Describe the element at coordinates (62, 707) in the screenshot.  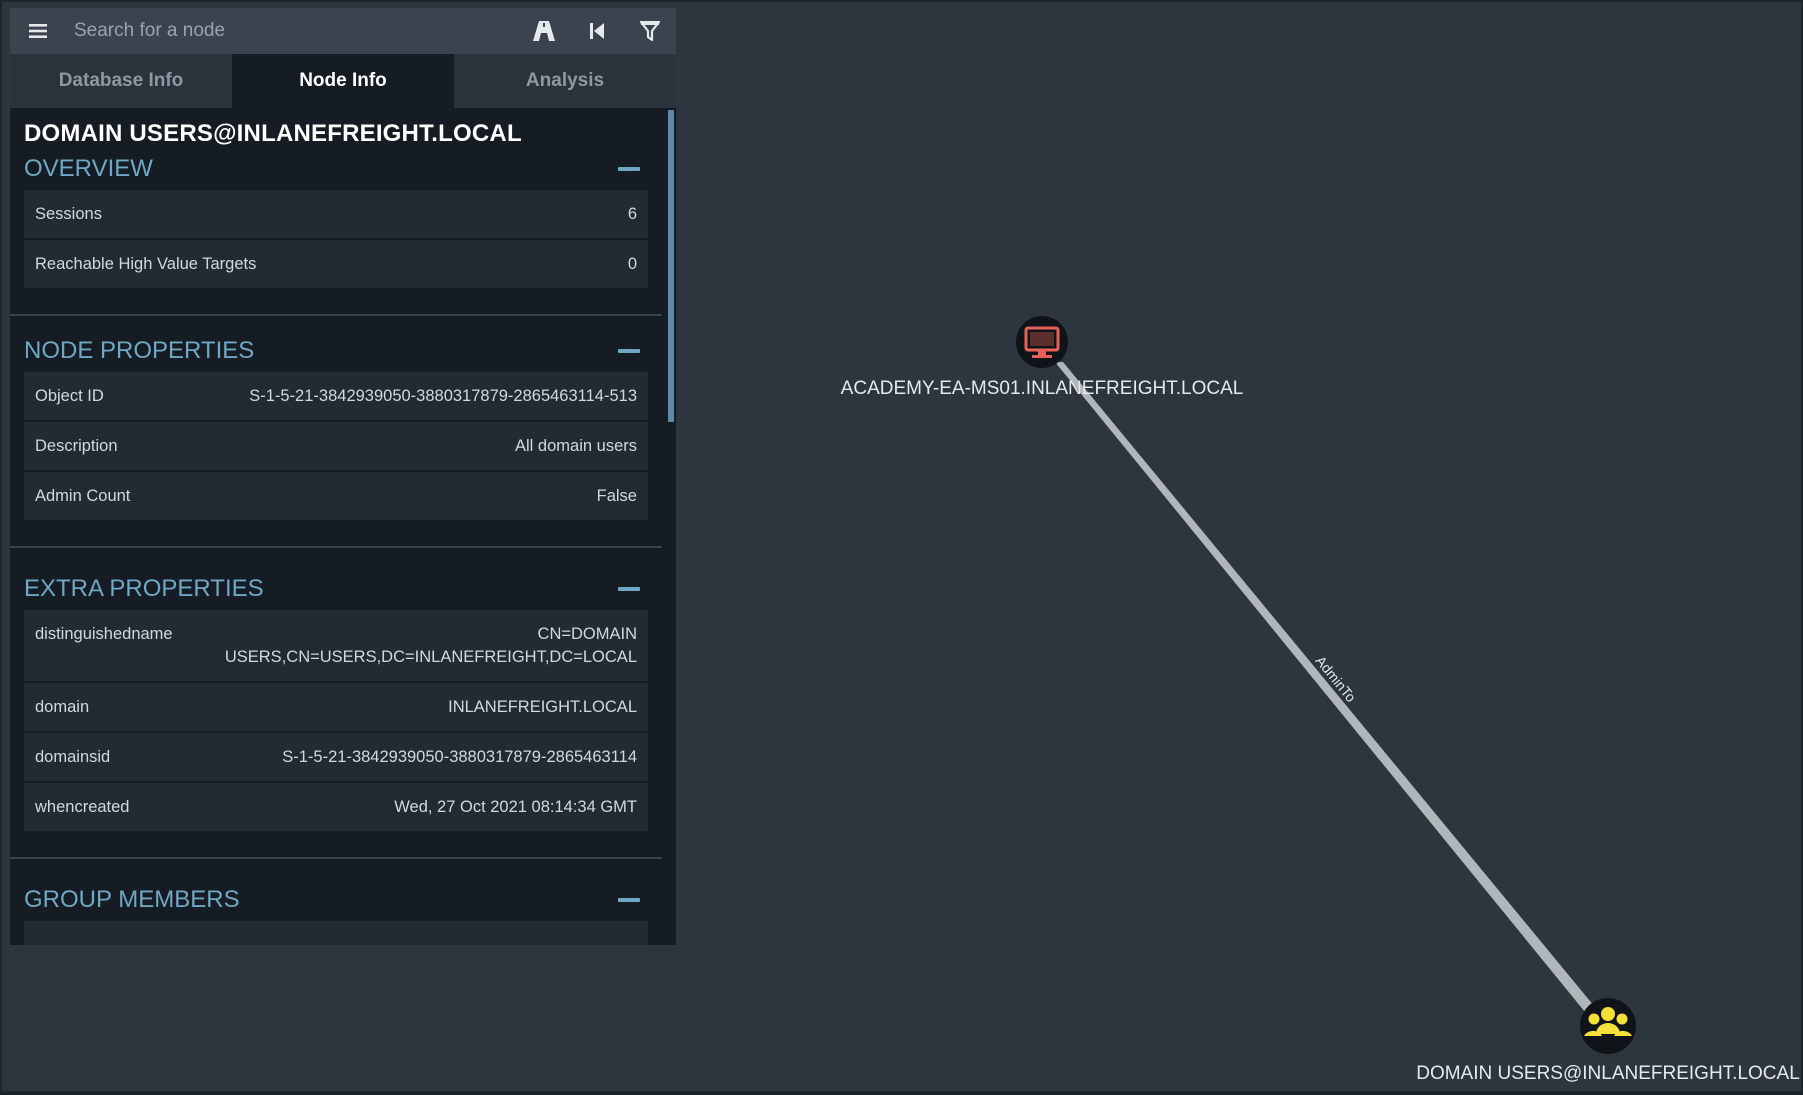
I see `prop-key: domain` at that location.